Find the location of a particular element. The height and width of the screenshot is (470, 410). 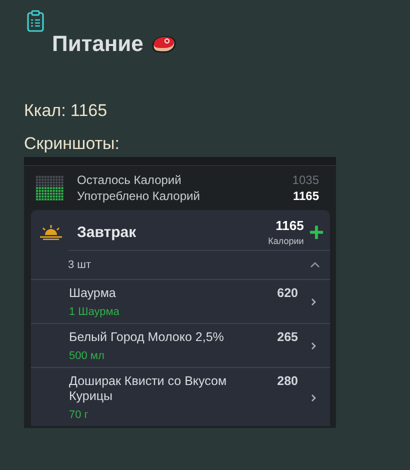

chevron-icon is located at coordinates (315, 265).